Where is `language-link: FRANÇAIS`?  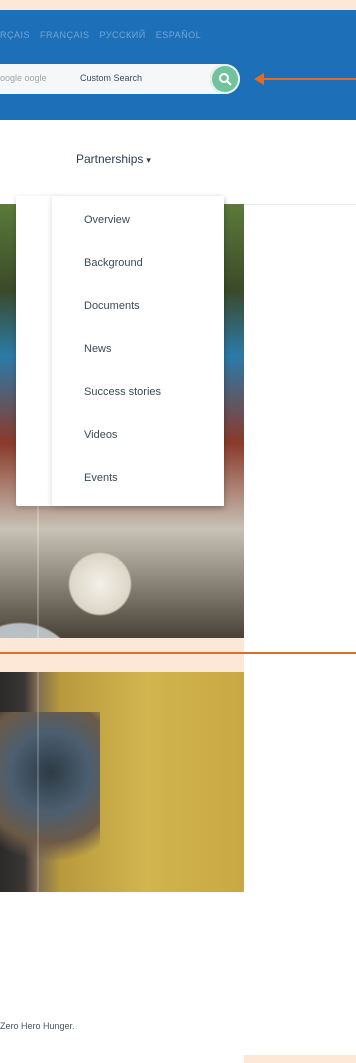 language-link: FRANÇAIS is located at coordinates (65, 38).